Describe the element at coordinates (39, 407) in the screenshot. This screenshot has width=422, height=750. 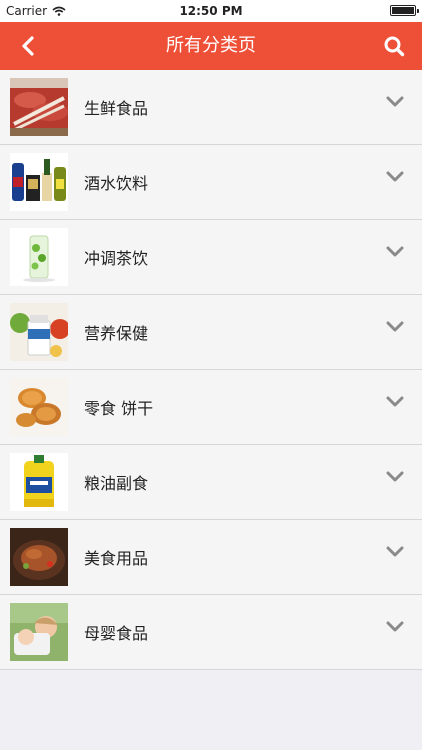
I see `snack-image` at that location.